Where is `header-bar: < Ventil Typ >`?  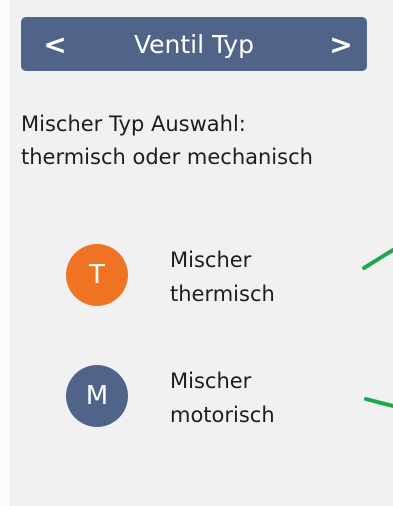 header-bar: < Ventil Typ > is located at coordinates (194, 44).